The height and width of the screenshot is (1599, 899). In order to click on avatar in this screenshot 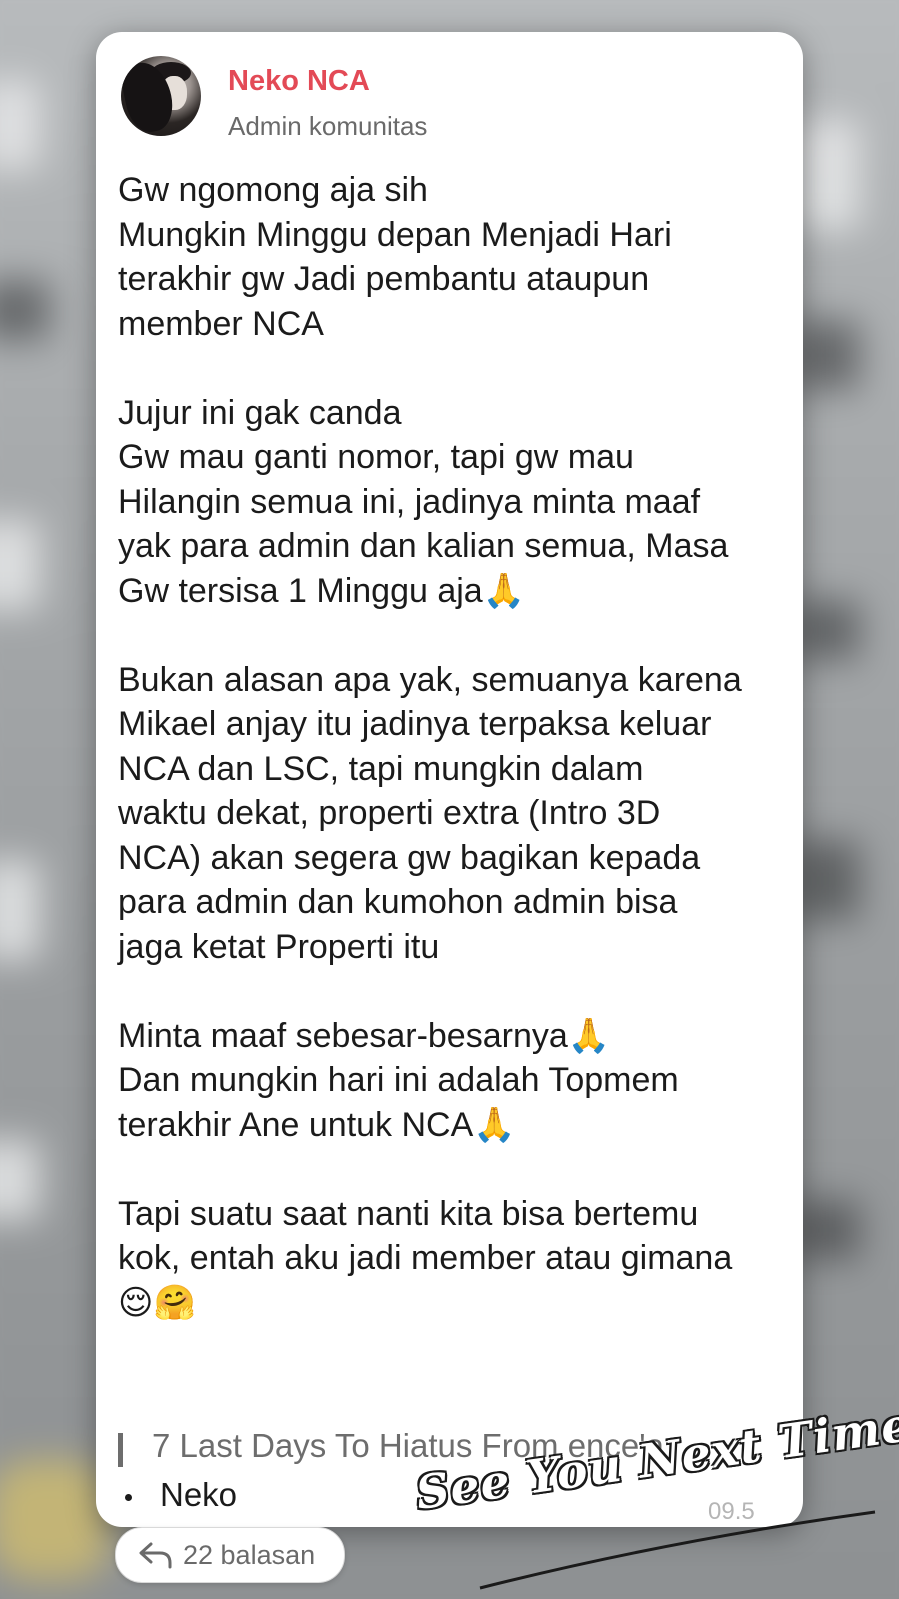, I will do `click(161, 96)`.